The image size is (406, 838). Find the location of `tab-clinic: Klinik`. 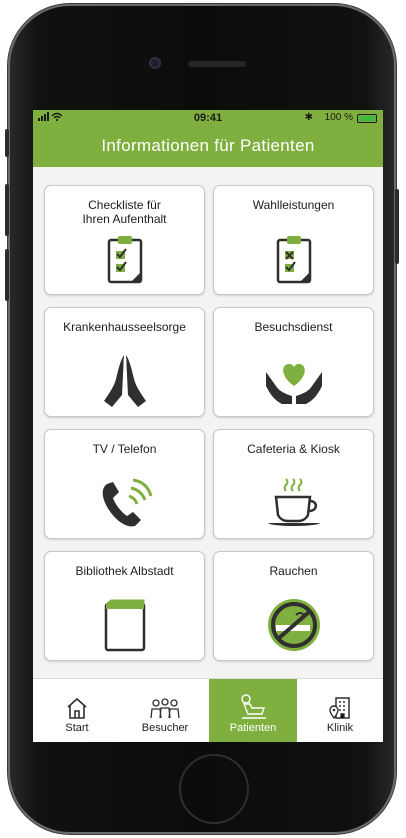

tab-clinic: Klinik is located at coordinates (340, 710).